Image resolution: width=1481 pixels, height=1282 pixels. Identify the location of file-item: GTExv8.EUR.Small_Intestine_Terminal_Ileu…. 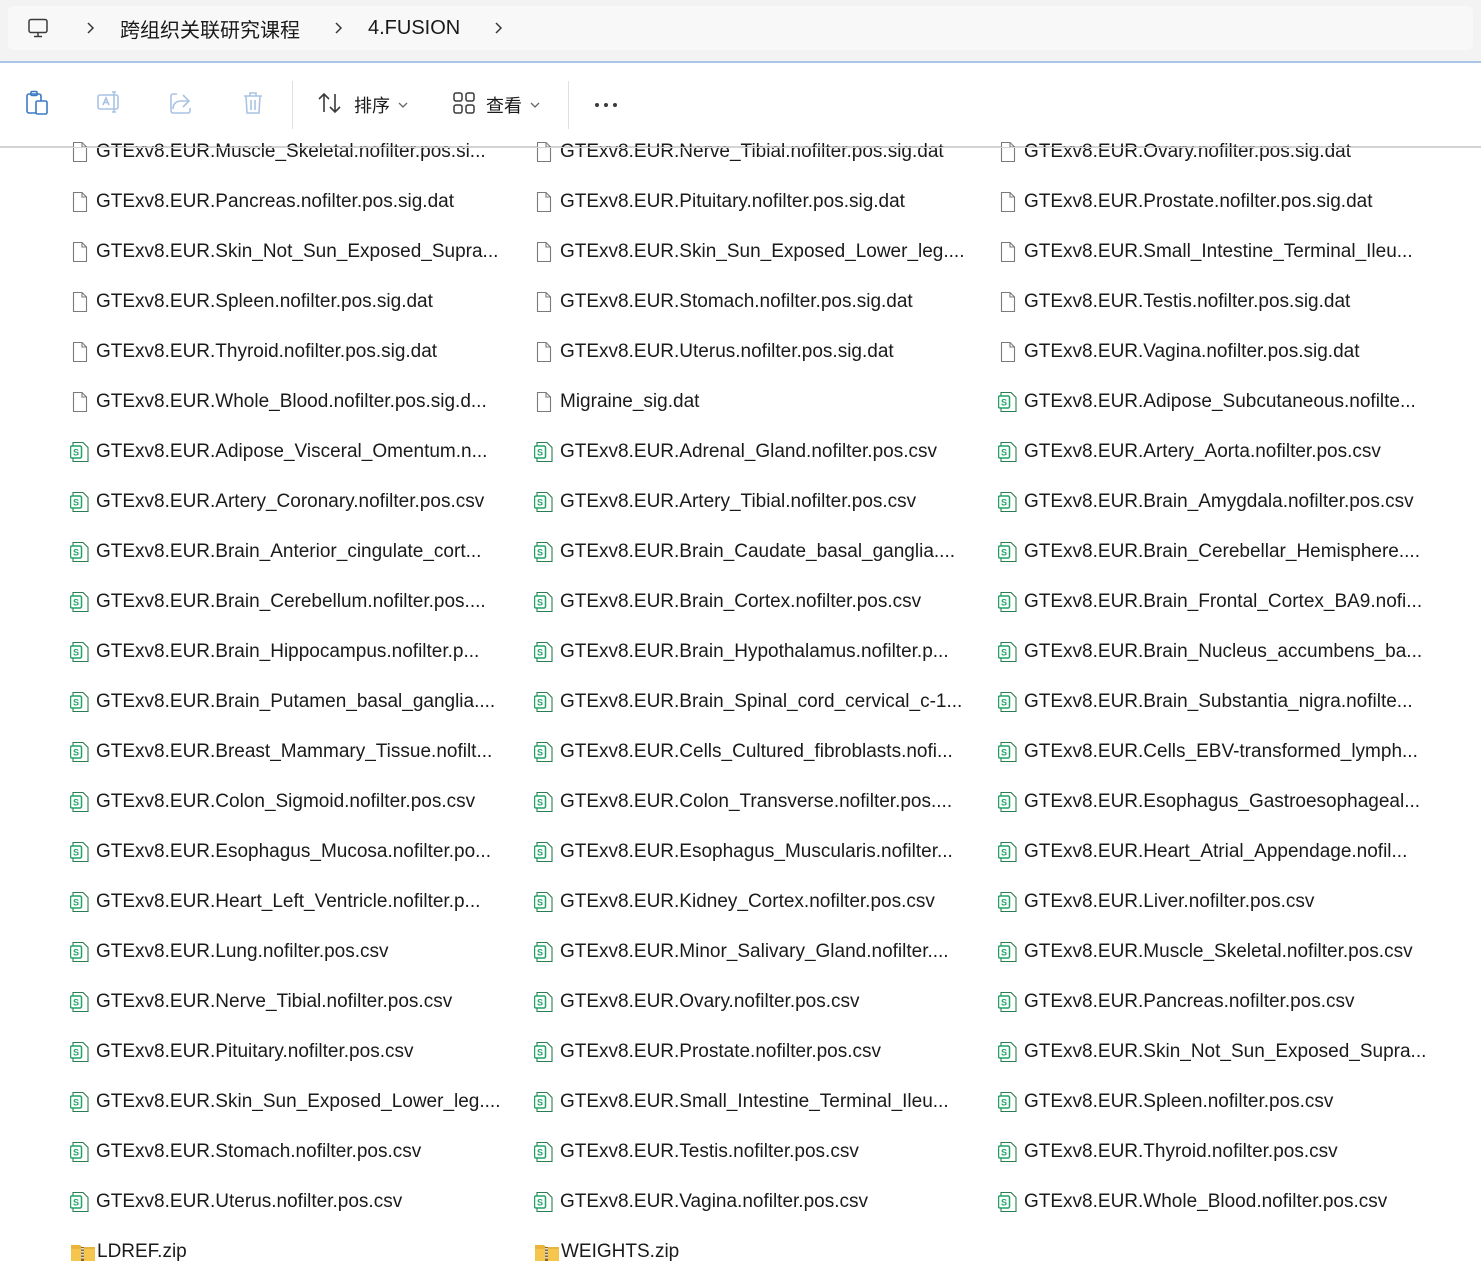
(1205, 252).